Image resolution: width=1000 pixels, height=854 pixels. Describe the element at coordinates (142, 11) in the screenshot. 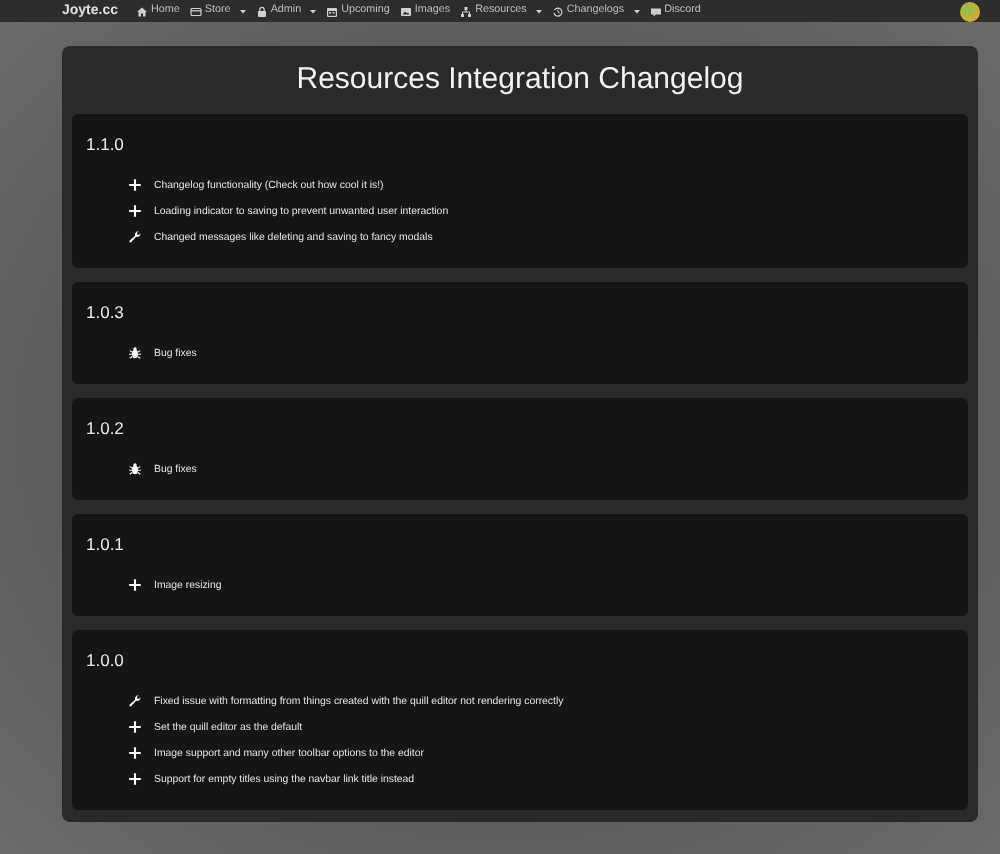

I see `home-icon` at that location.